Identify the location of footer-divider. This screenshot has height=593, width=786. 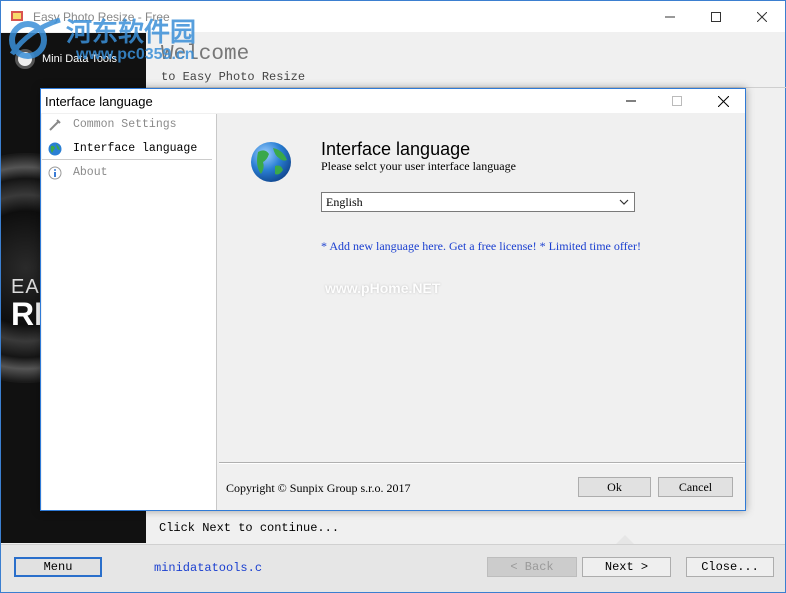
(482, 463).